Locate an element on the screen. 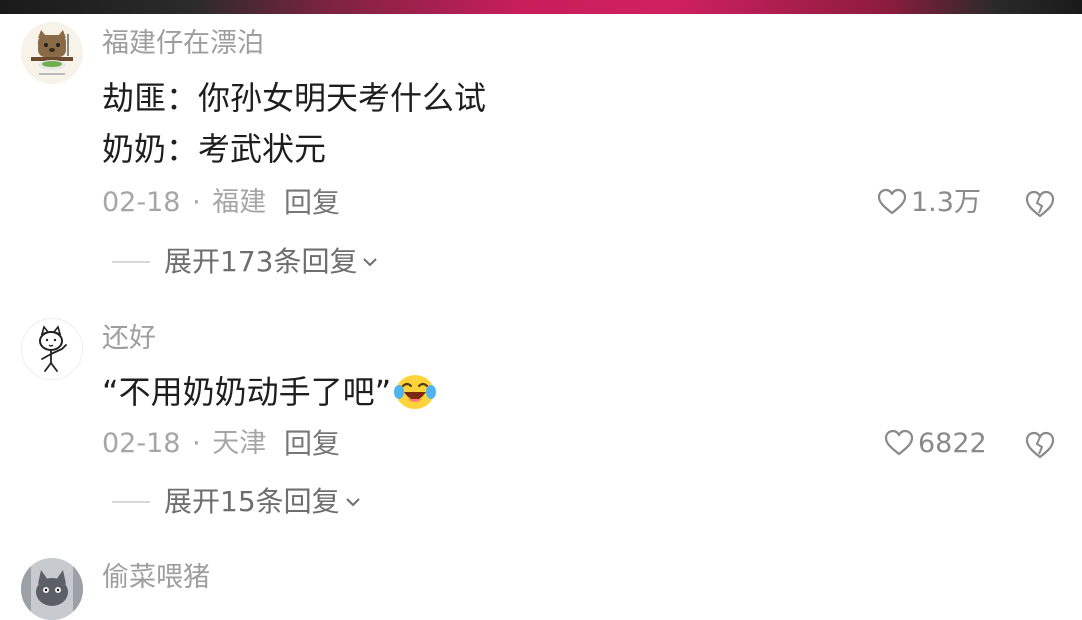 The height and width of the screenshot is (620, 1082). expand-replies-label: 展开173条回复 is located at coordinates (261, 261).